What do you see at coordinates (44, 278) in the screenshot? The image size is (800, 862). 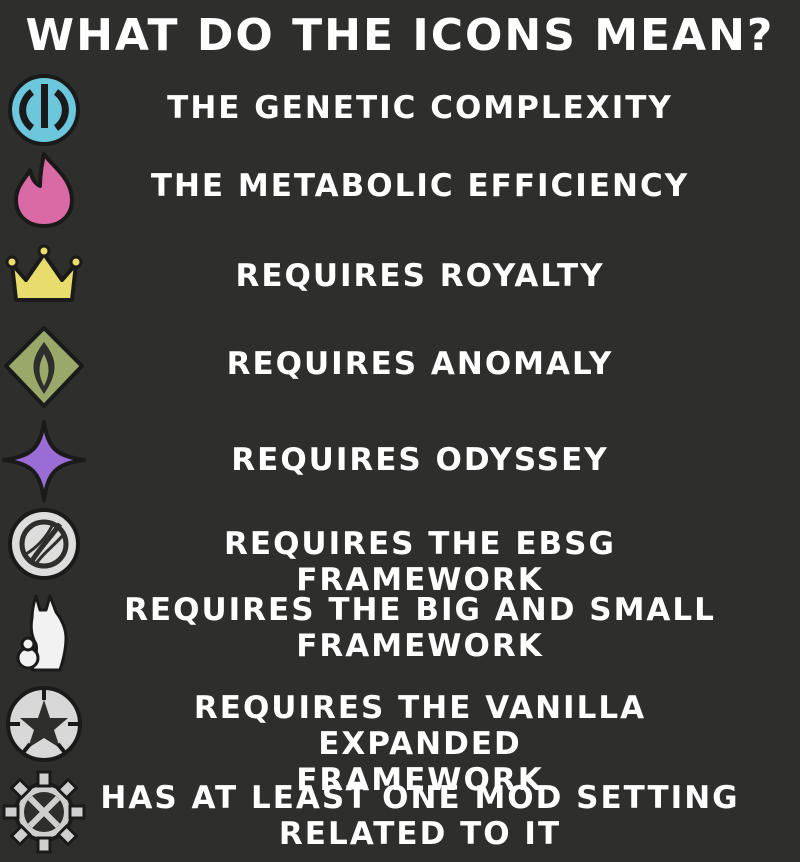 I see `royalty-crown-icon` at bounding box center [44, 278].